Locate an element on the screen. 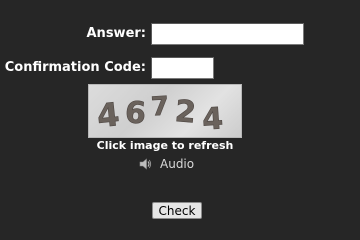  captcha-image: 4 6 7 2 4 is located at coordinates (165, 111).